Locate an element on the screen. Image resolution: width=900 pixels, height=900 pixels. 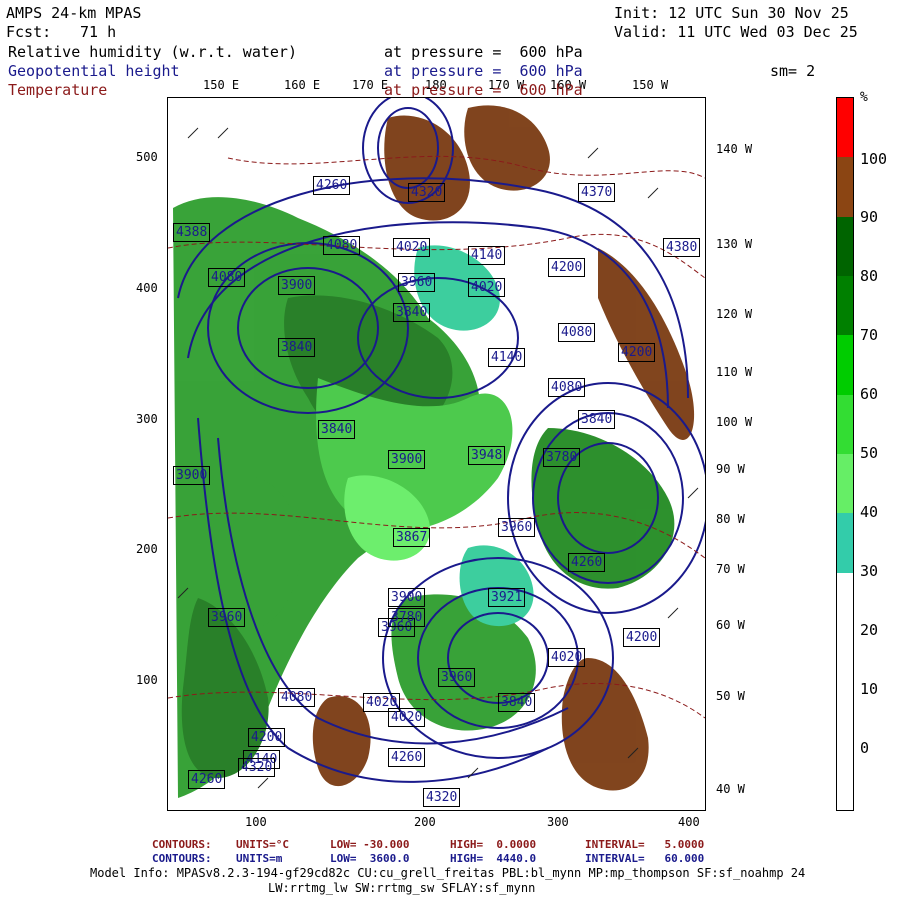
hgt-contours-high: HIGH= 4440.0 is located at coordinates (493, 858).